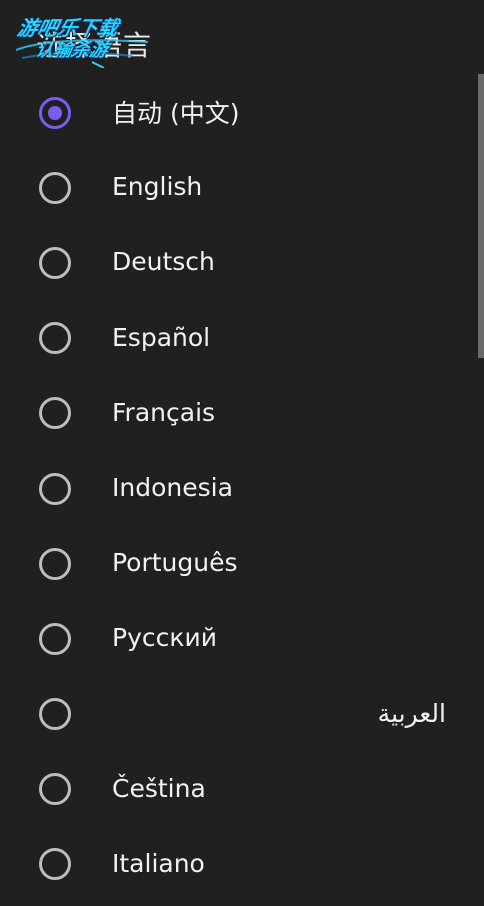 Image resolution: width=484 pixels, height=906 pixels. I want to click on language-label: 自动 (中文), so click(176, 113).